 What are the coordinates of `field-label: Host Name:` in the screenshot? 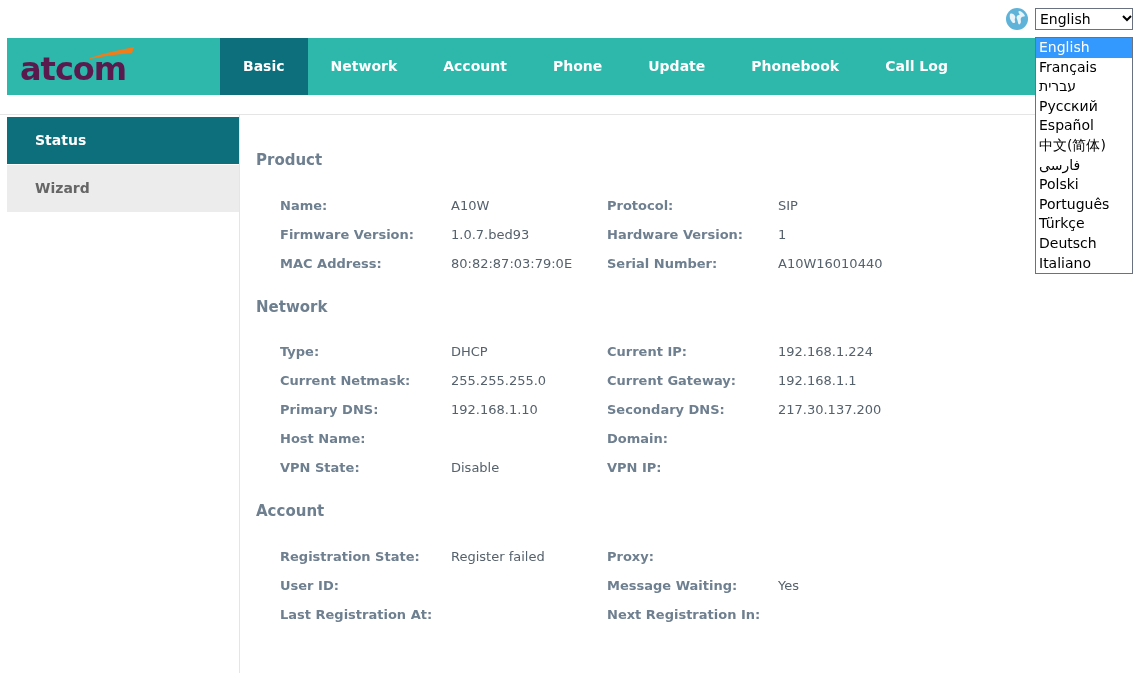 It's located at (323, 439).